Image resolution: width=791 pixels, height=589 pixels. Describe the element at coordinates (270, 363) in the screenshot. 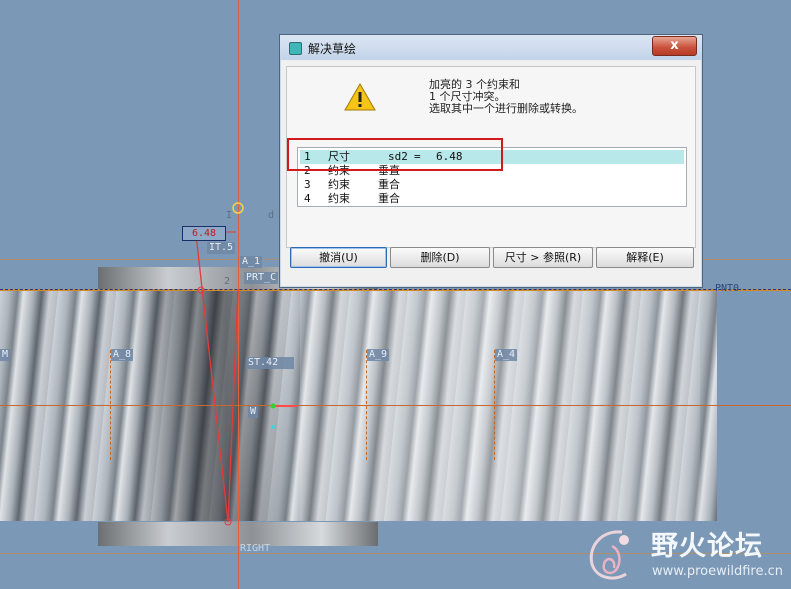

I see `dimension-label-st42: ST.42` at that location.